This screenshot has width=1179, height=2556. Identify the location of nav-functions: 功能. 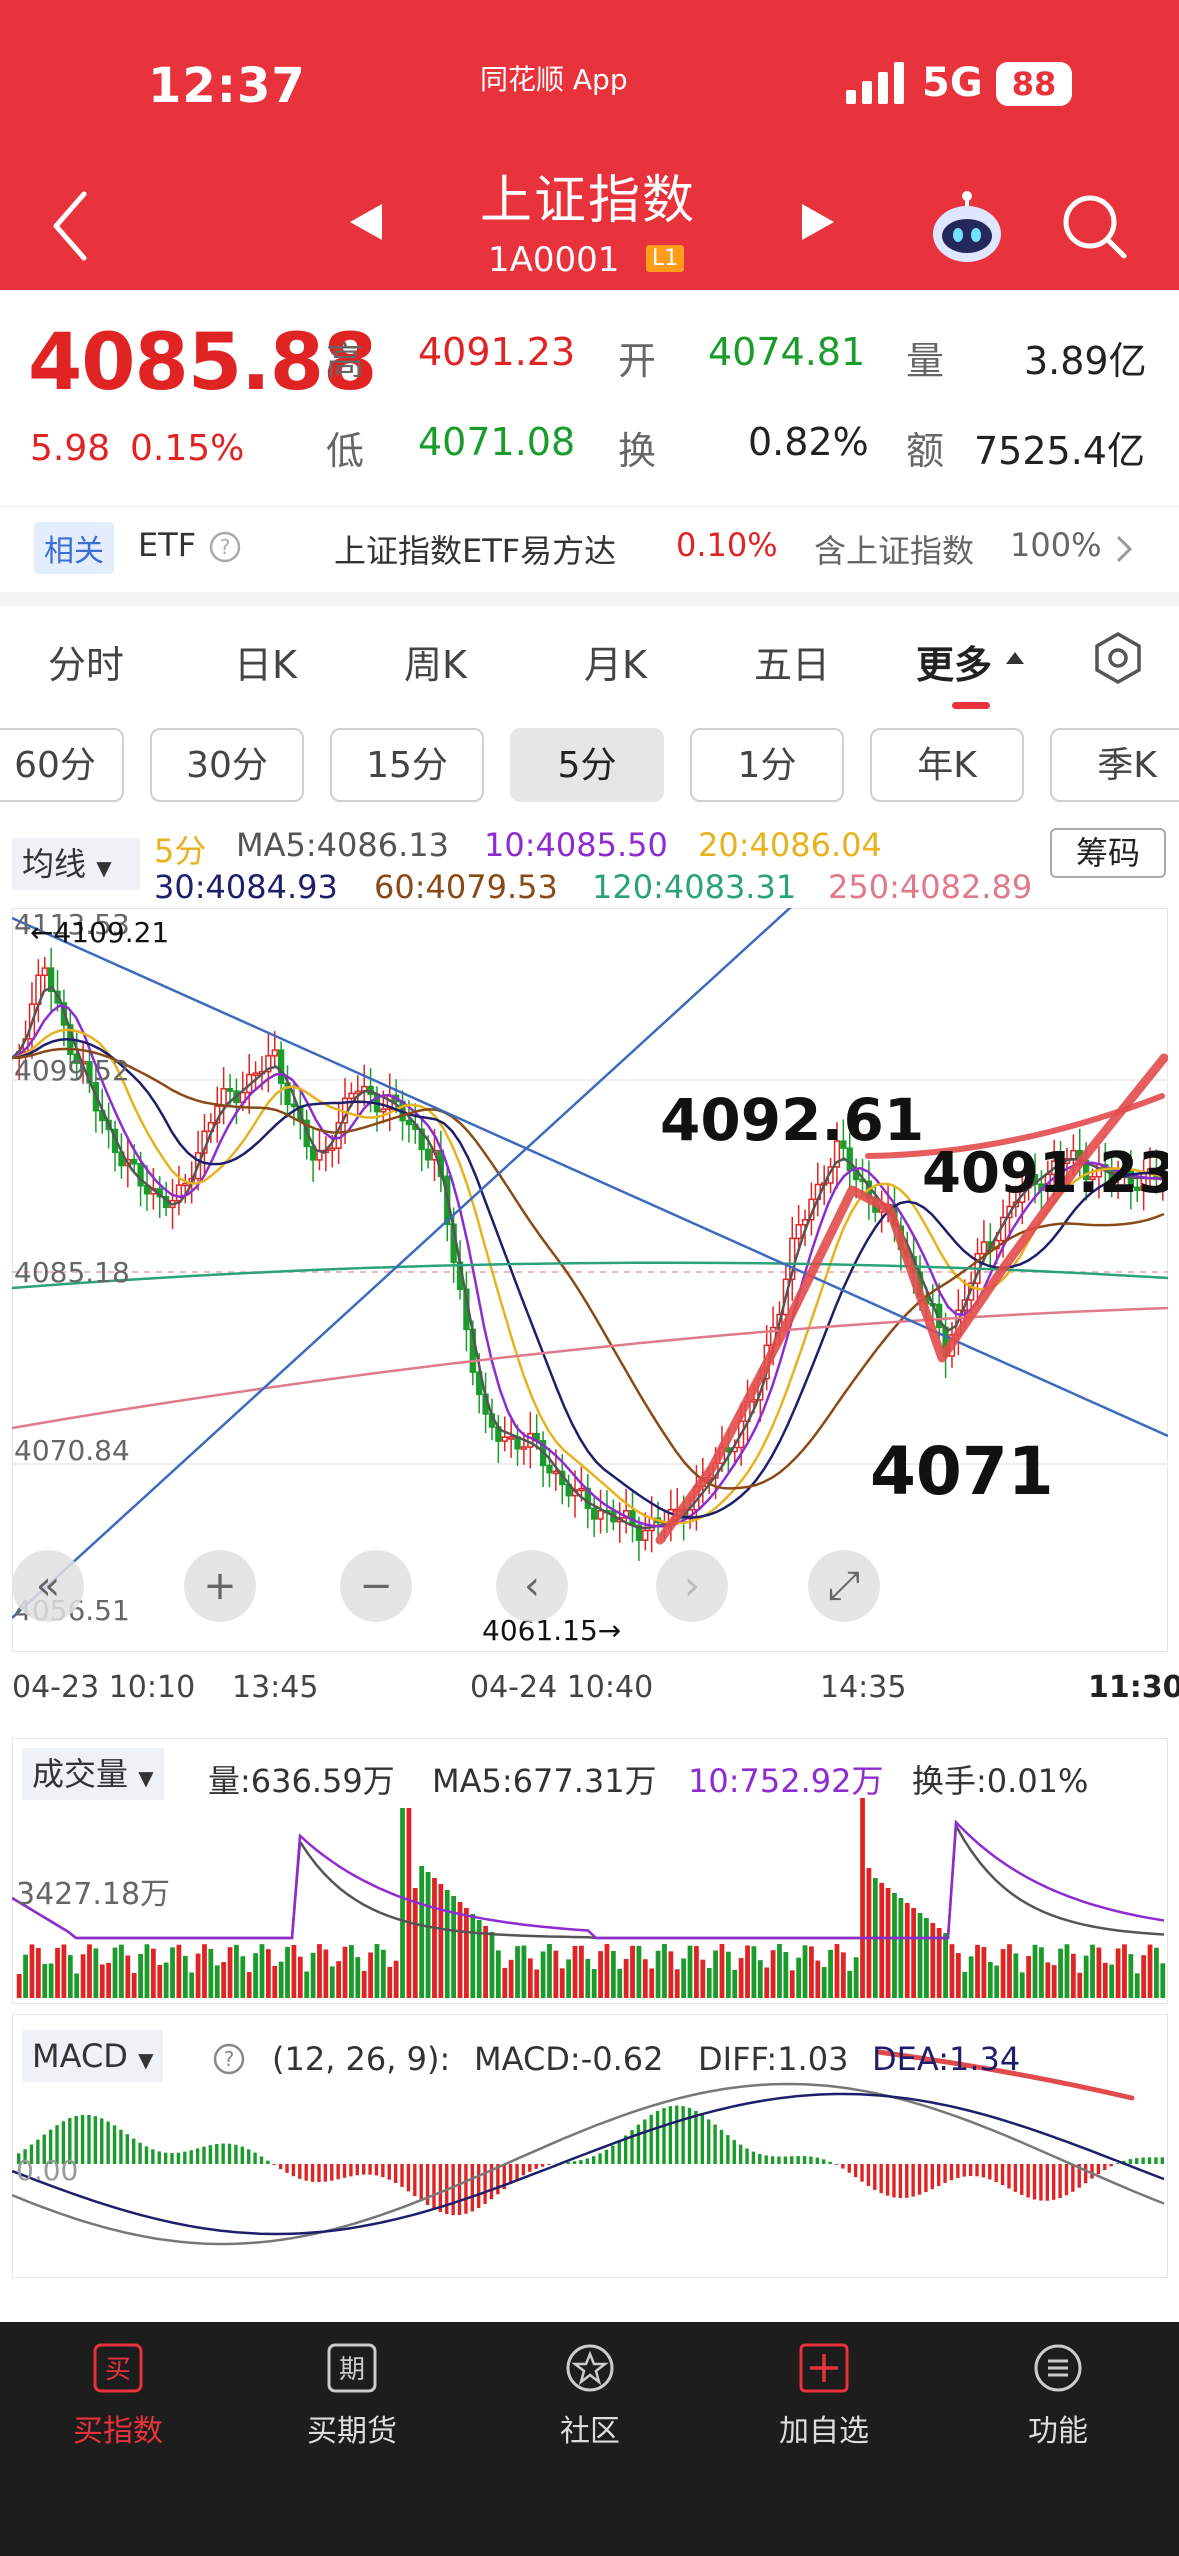
(1058, 2396).